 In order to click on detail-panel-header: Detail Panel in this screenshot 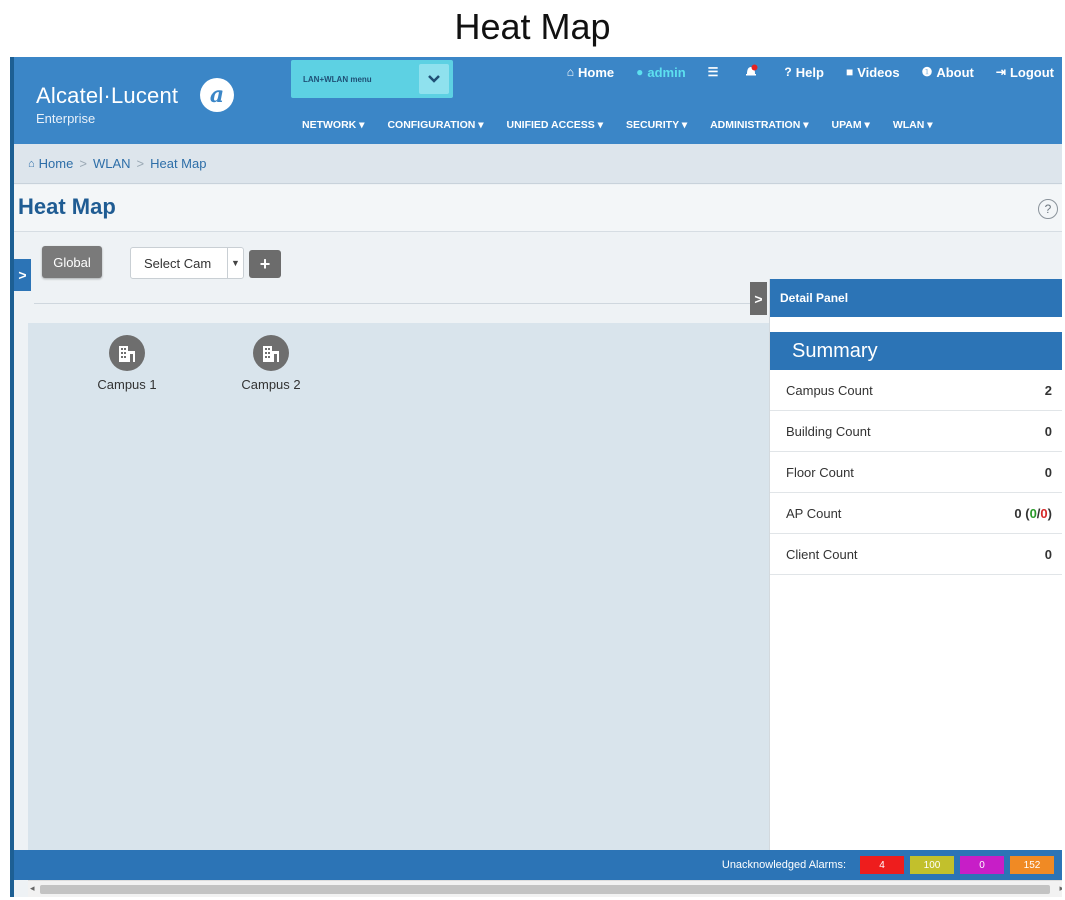, I will do `click(916, 298)`.